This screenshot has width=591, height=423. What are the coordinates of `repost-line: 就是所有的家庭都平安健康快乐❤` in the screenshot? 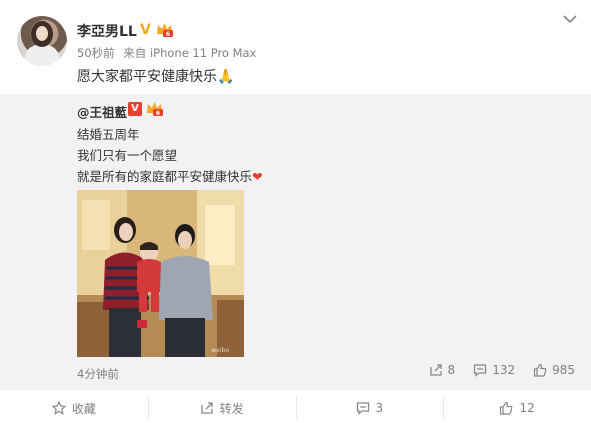 It's located at (170, 175).